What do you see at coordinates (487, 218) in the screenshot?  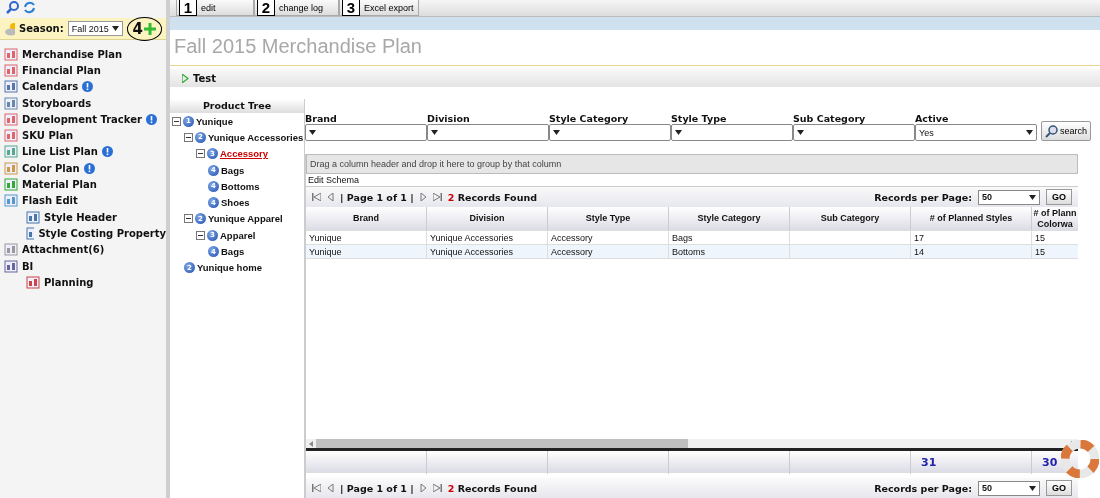 I see `column-header: Division` at bounding box center [487, 218].